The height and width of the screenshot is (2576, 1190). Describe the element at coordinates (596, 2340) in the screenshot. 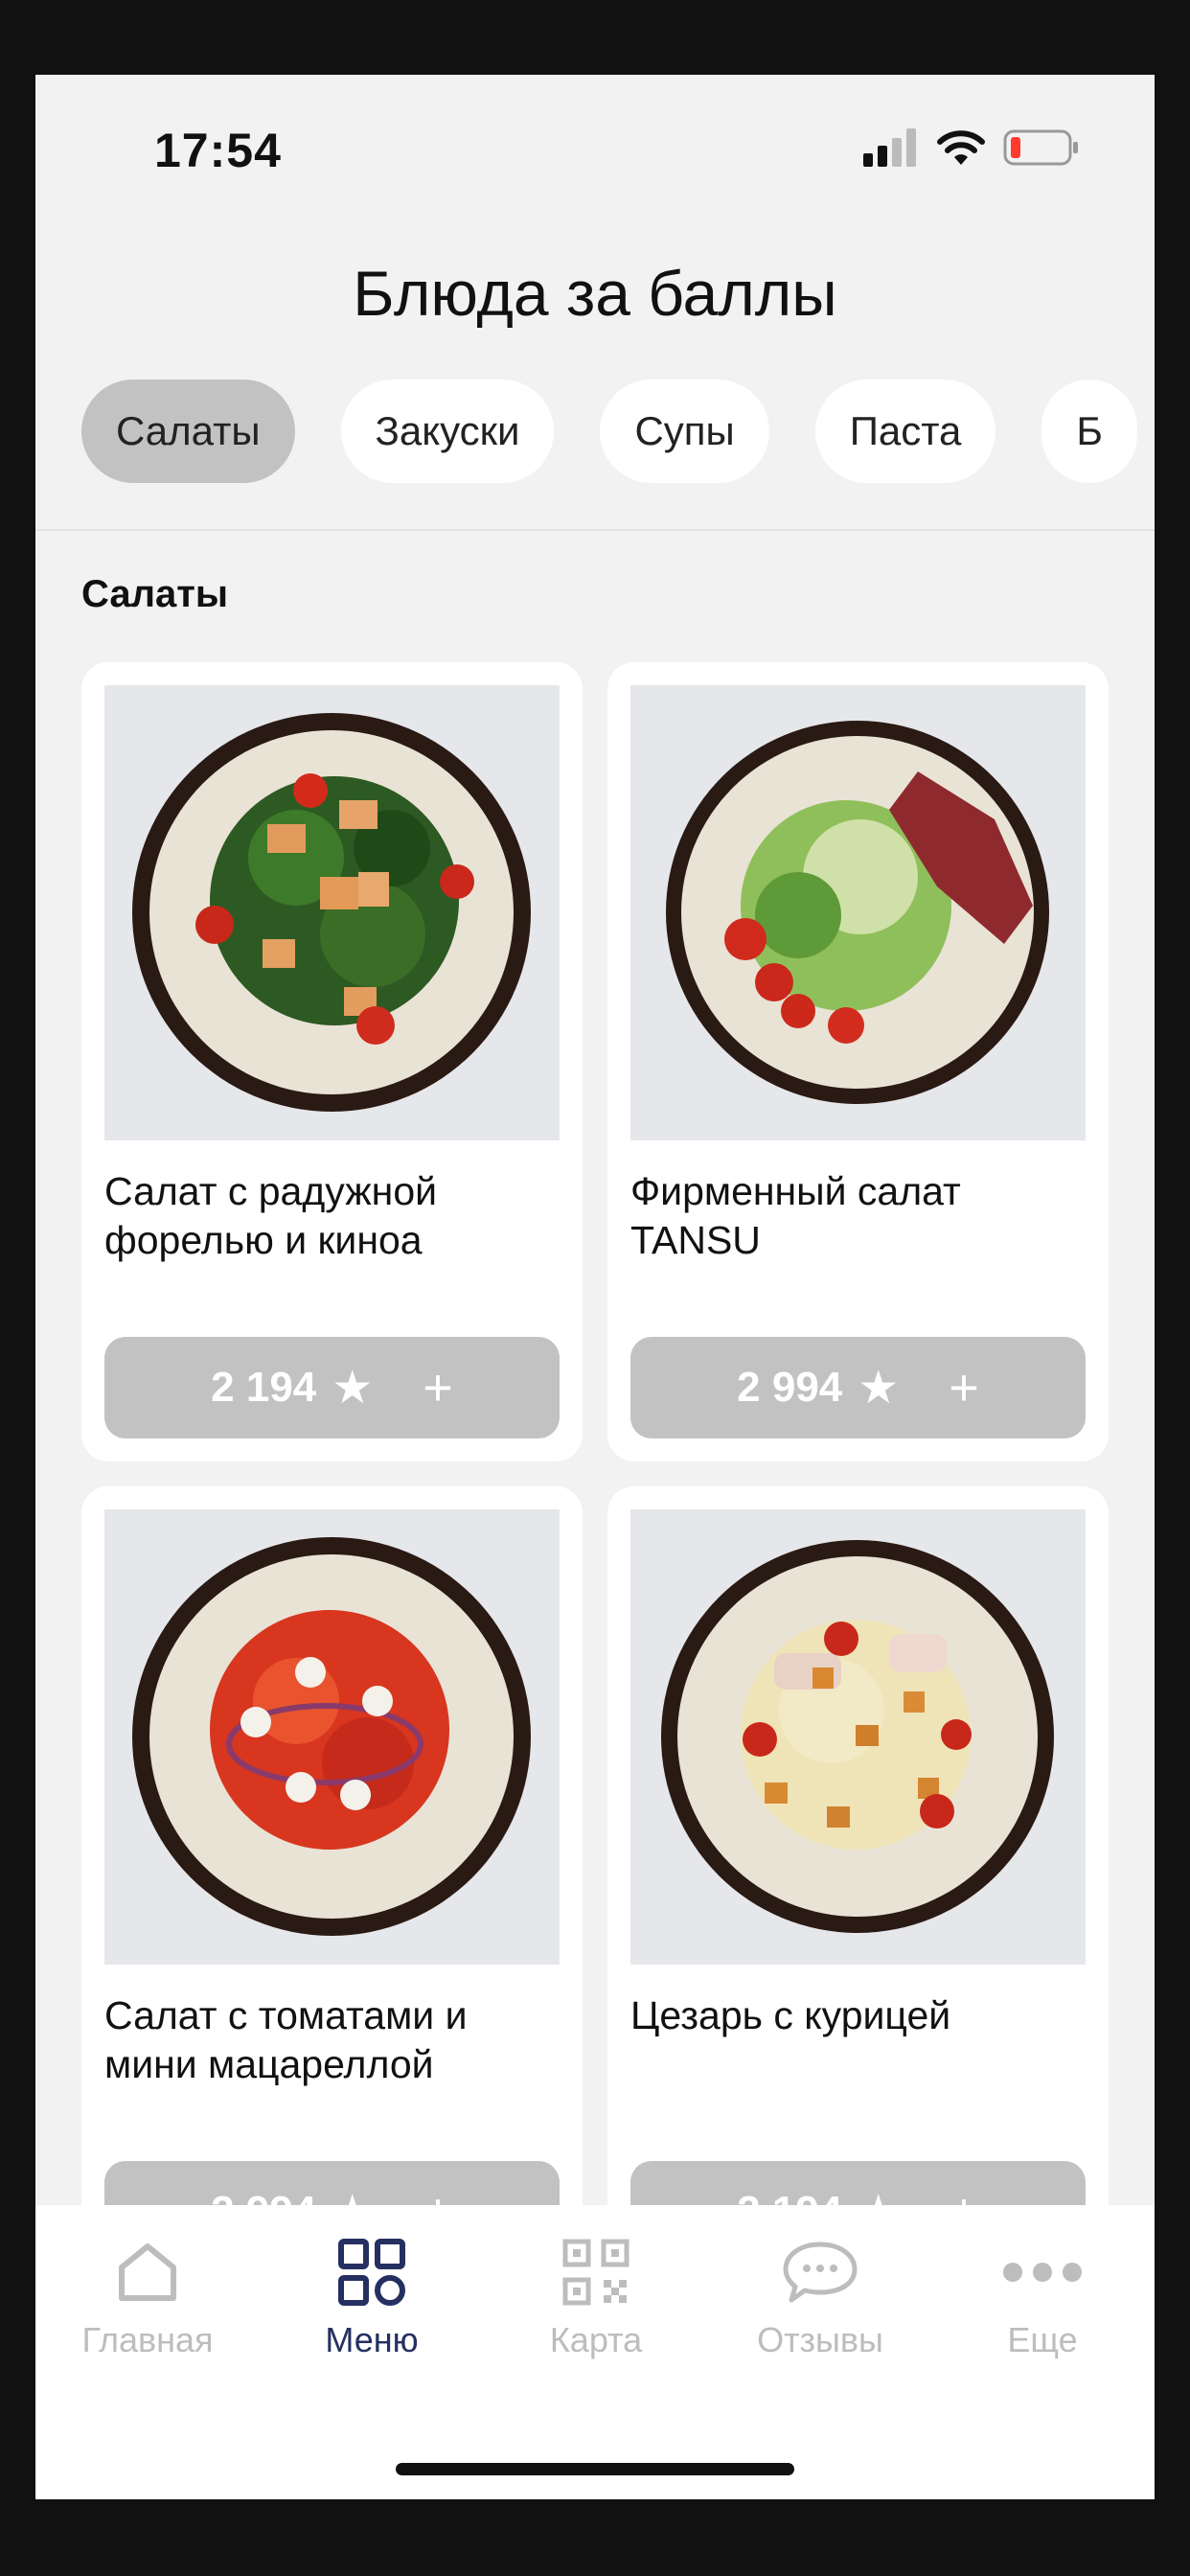

I see `nav-label: Карта` at that location.